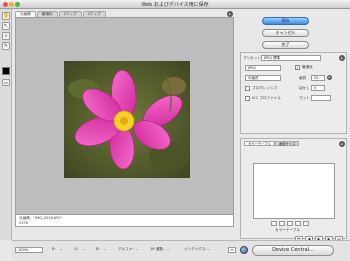 The height and width of the screenshot is (261, 350). What do you see at coordinates (287, 143) in the screenshot?
I see `tab-image-size: 画像サイズ` at bounding box center [287, 143].